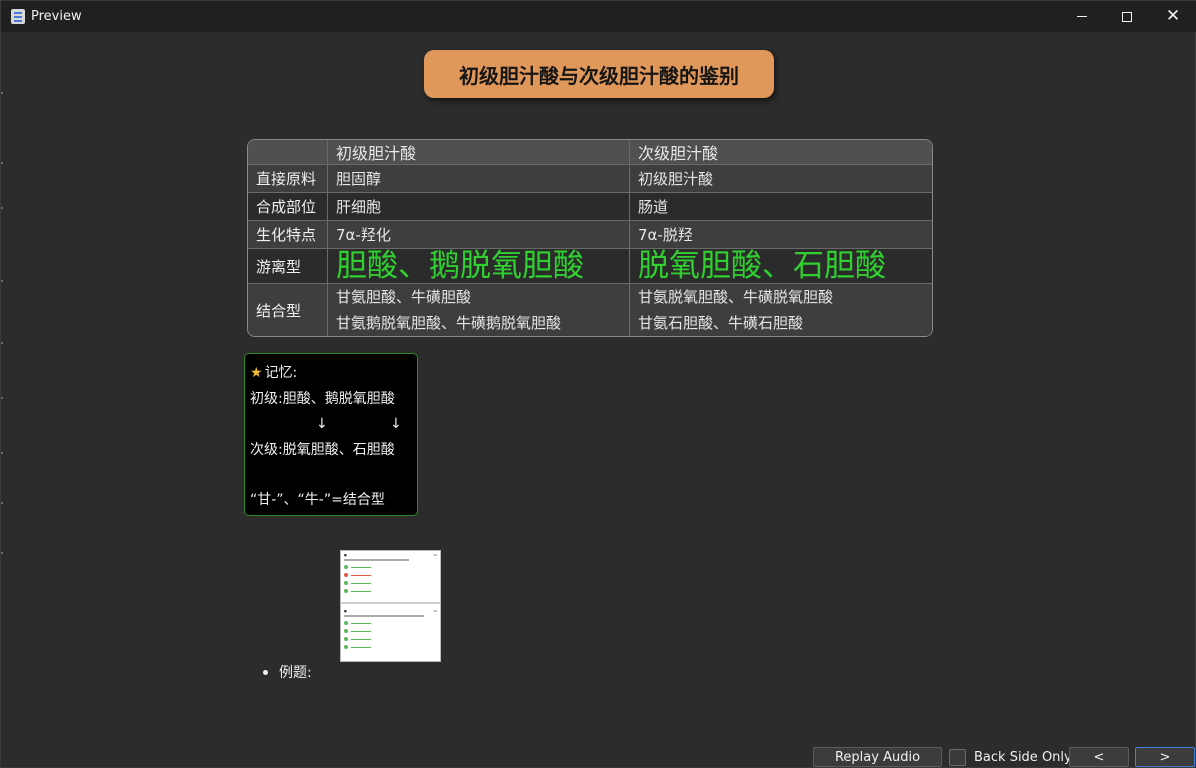 The width and height of the screenshot is (1196, 768). I want to click on replay-audio-button: Replay Audio, so click(877, 757).